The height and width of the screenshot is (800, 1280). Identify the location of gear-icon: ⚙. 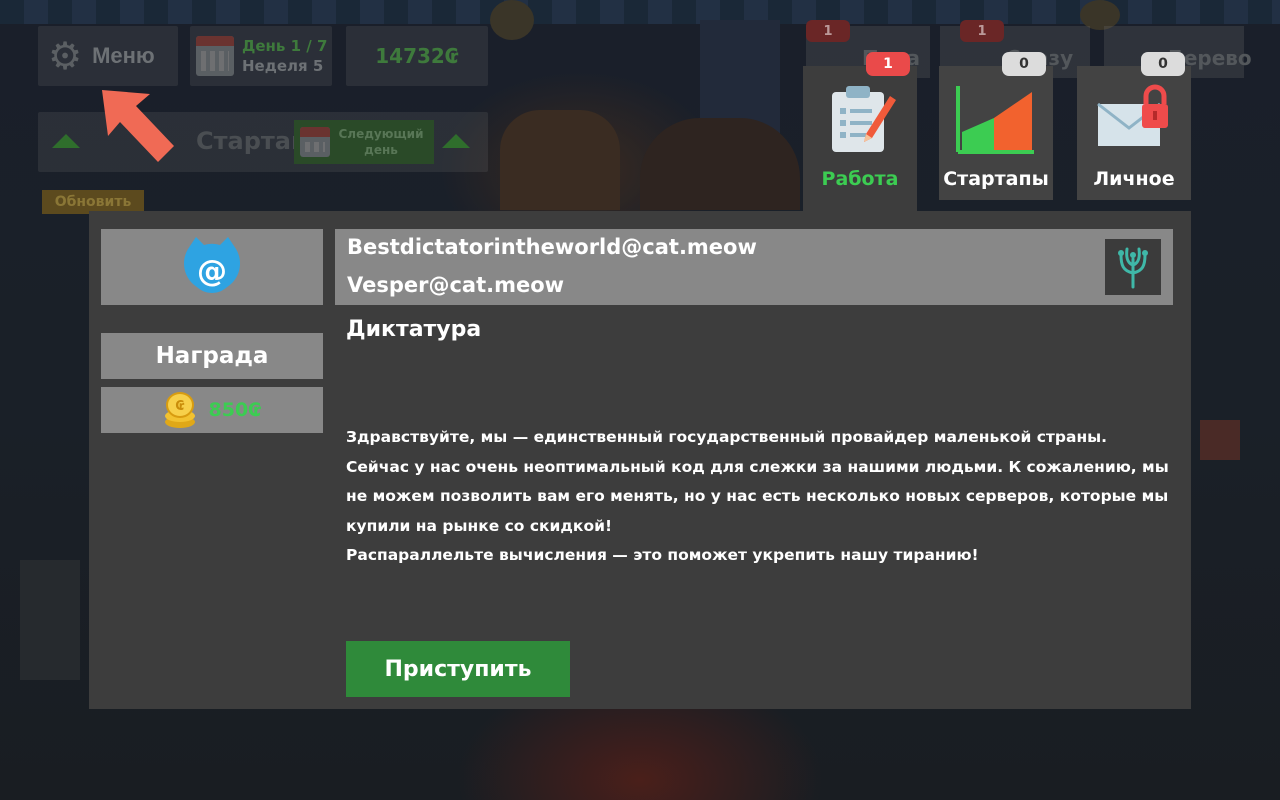
(65, 56).